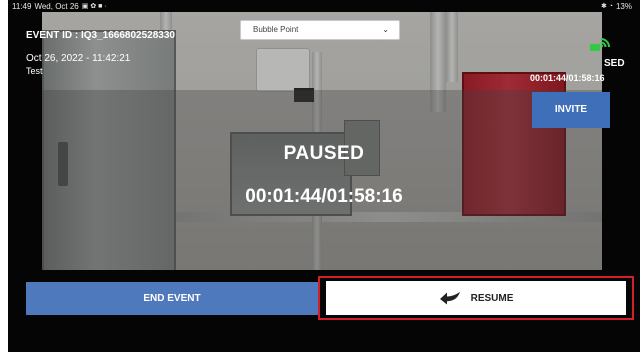 Image resolution: width=644 pixels, height=352 pixels. What do you see at coordinates (614, 63) in the screenshot?
I see `session-status-partial: SED` at bounding box center [614, 63].